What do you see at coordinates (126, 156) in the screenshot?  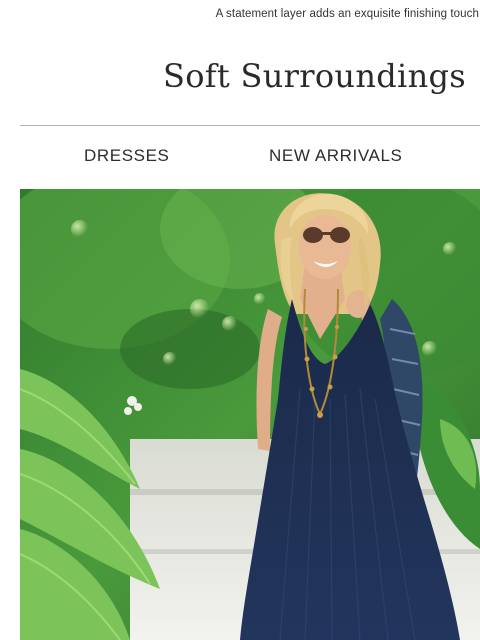 I see `nav-item-dresses: DRESSES` at bounding box center [126, 156].